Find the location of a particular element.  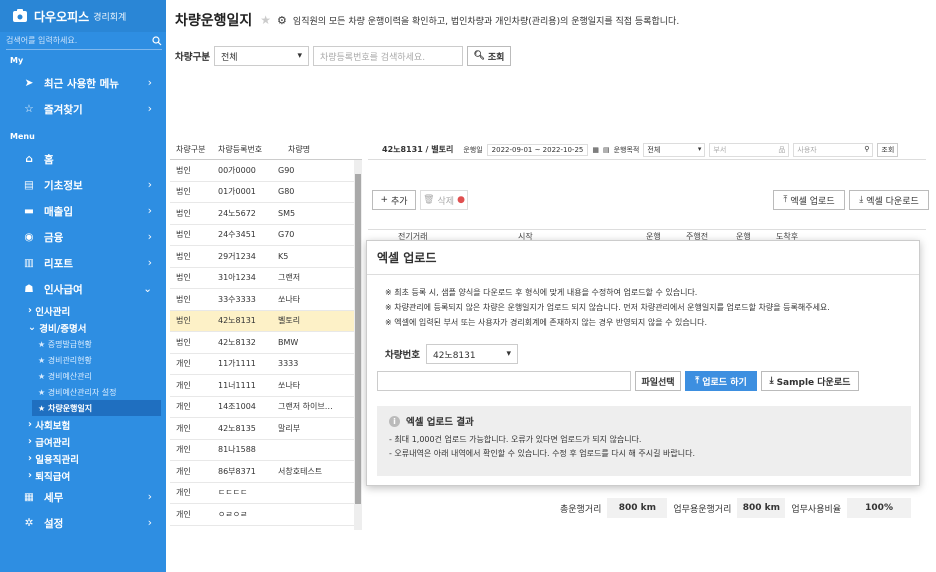

sample-download-button: ⤓ Sample 다운로드 is located at coordinates (810, 381).